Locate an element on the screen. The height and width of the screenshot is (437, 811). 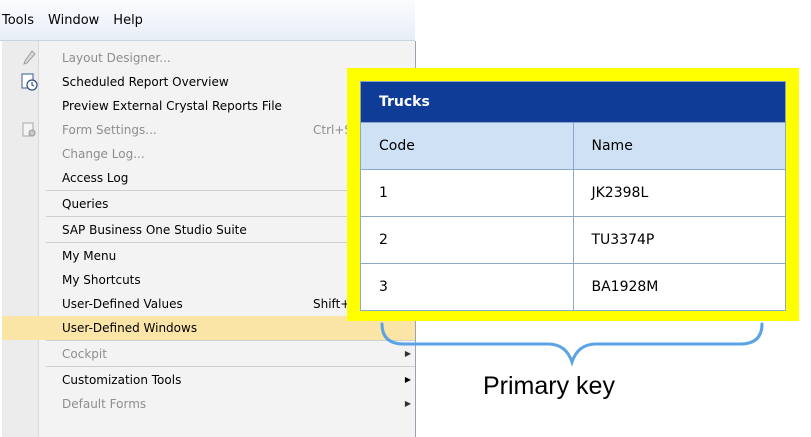
form-settings-icon is located at coordinates (29, 130).